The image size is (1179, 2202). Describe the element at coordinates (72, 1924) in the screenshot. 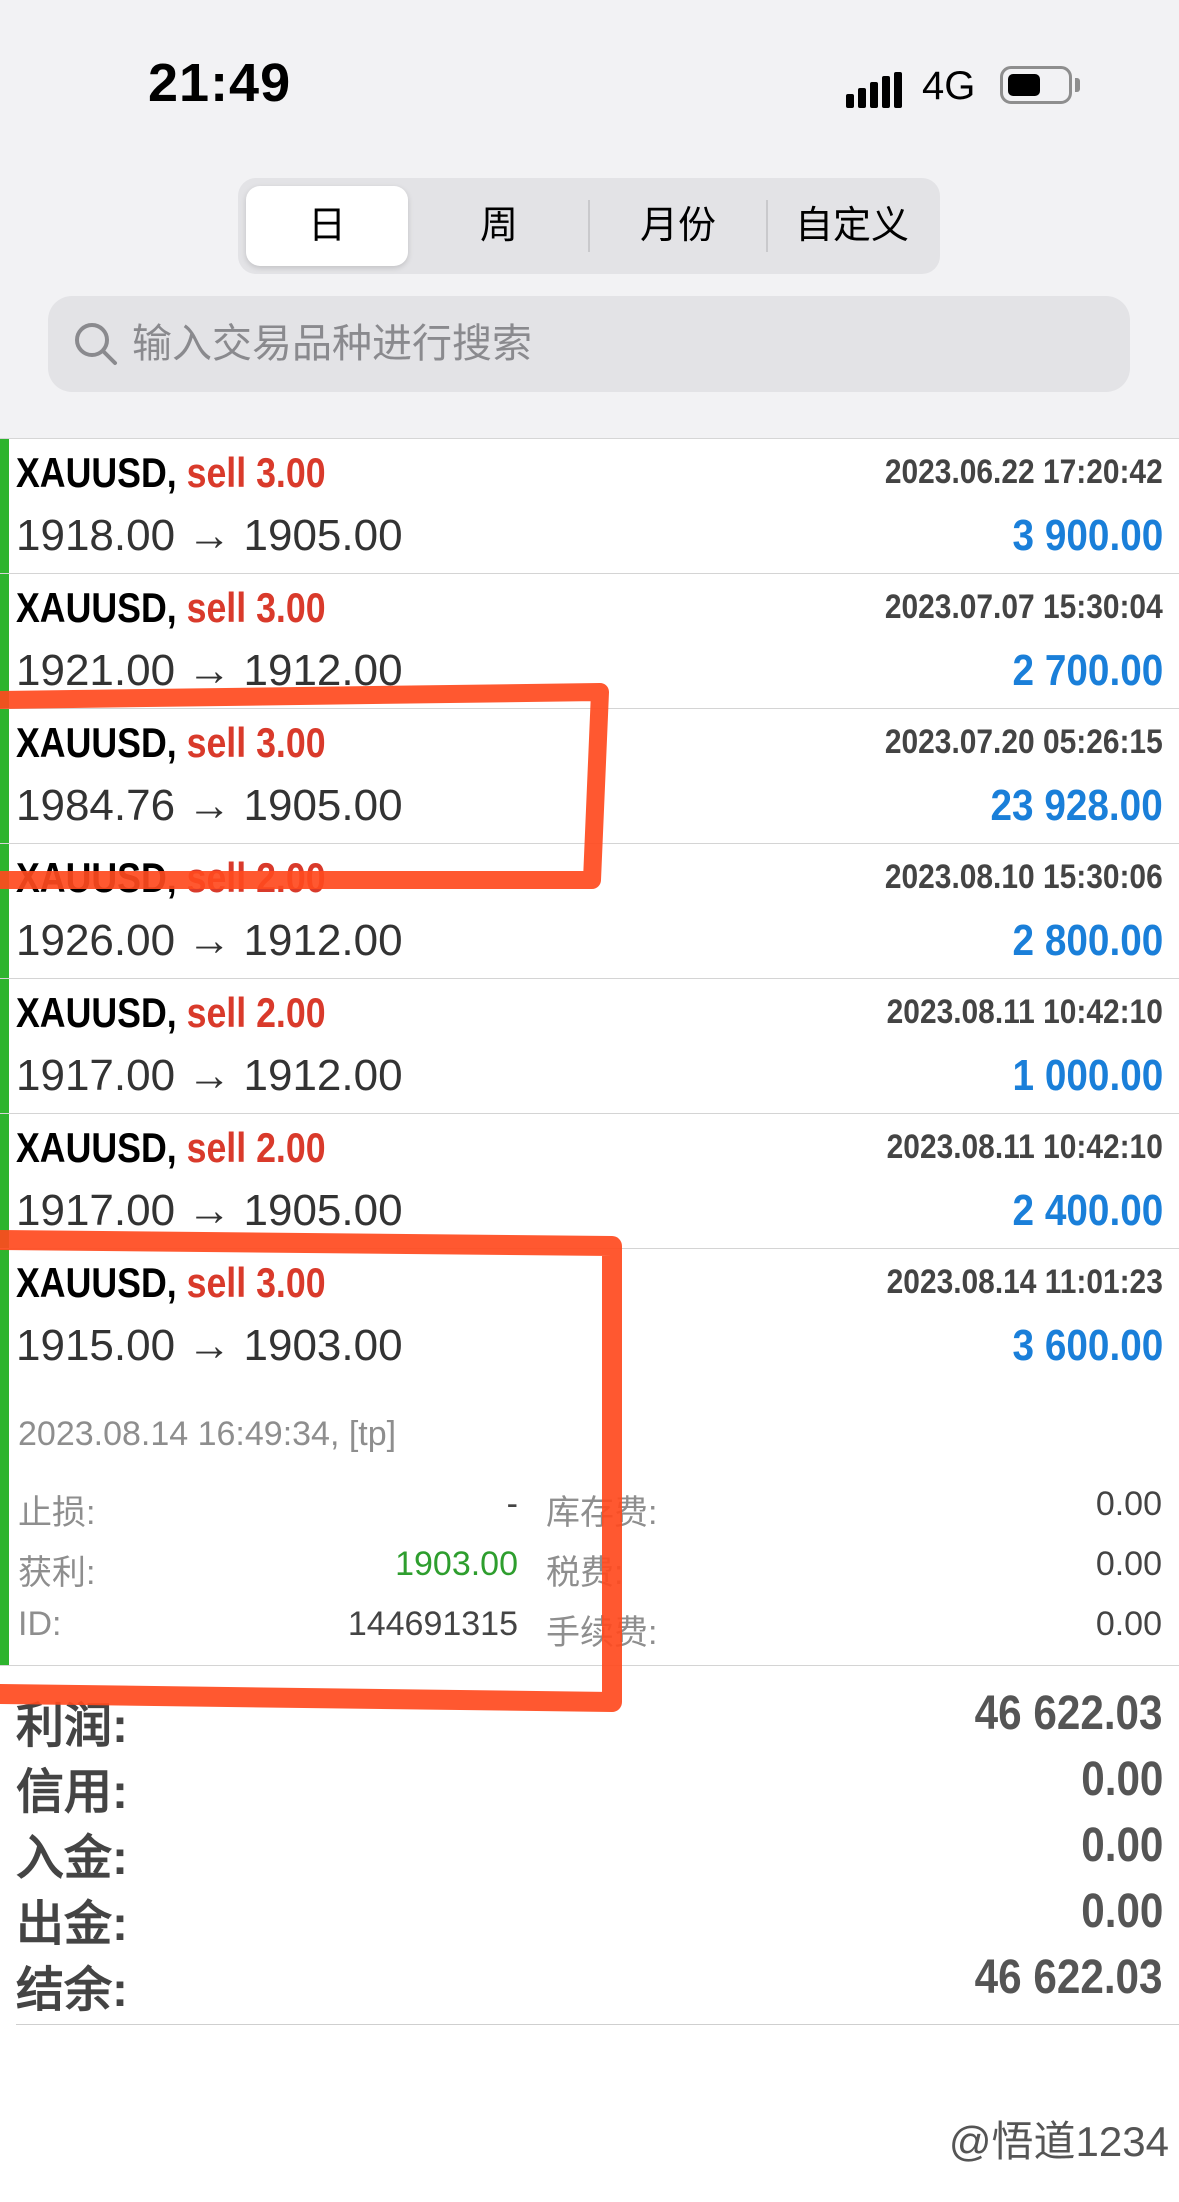

I see `summary-label: 出金:` at that location.